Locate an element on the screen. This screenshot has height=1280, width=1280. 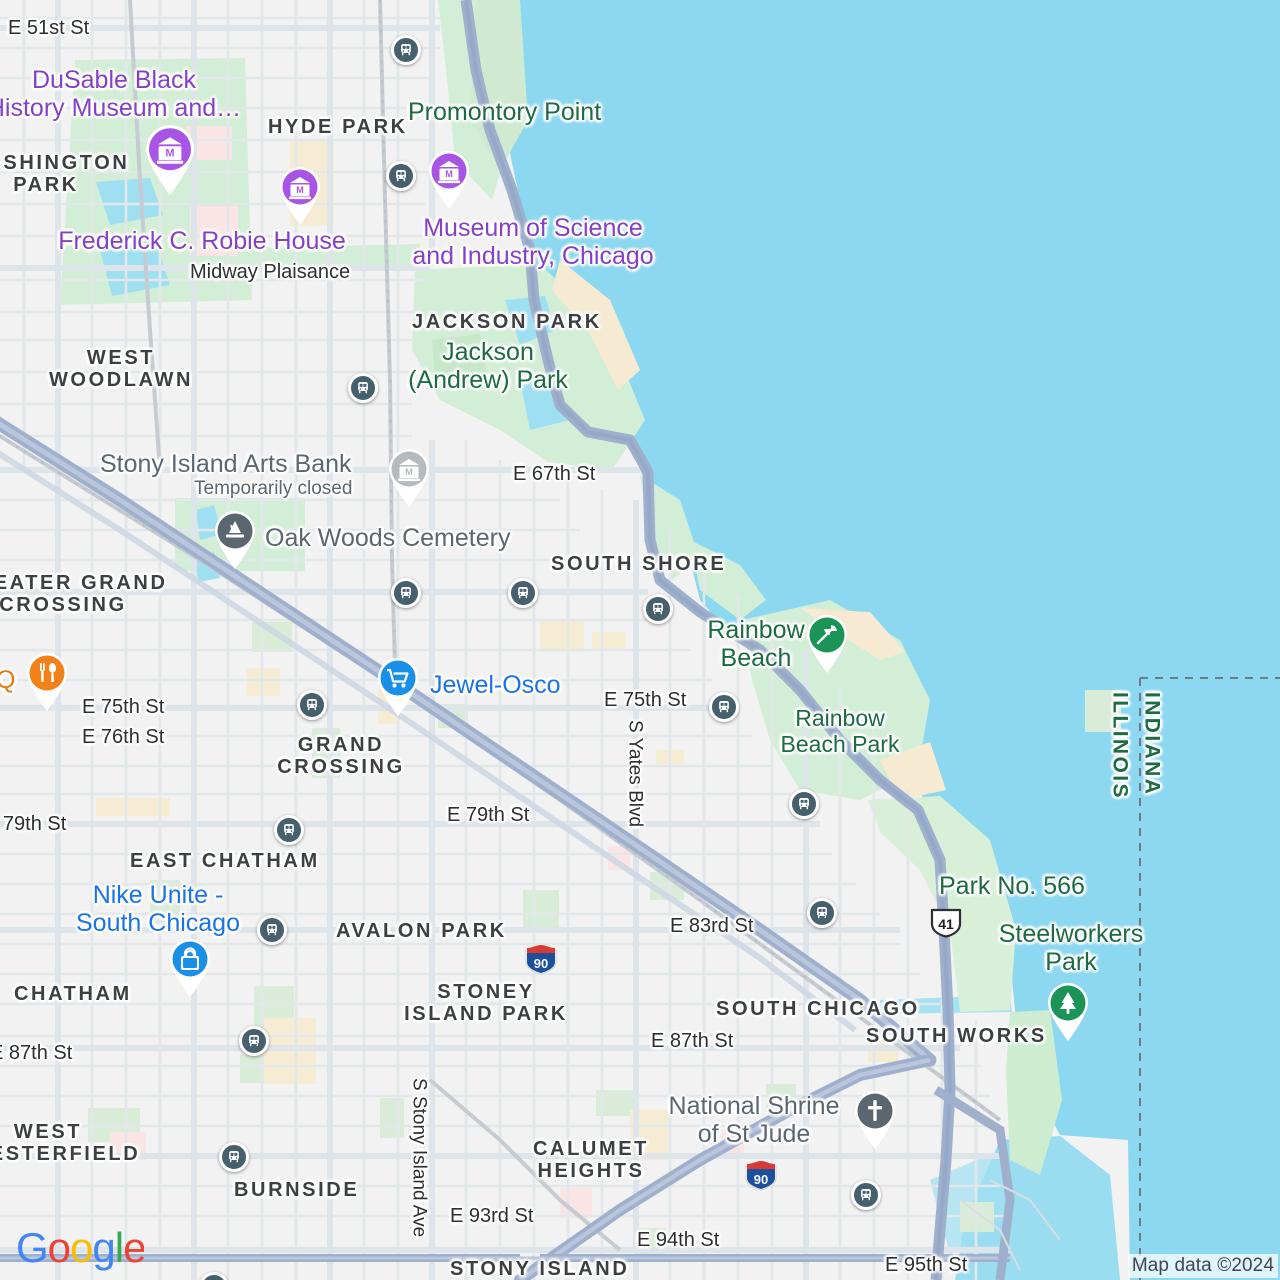
poi-marker-national-shrine-of-st-jude is located at coordinates (875, 1120).